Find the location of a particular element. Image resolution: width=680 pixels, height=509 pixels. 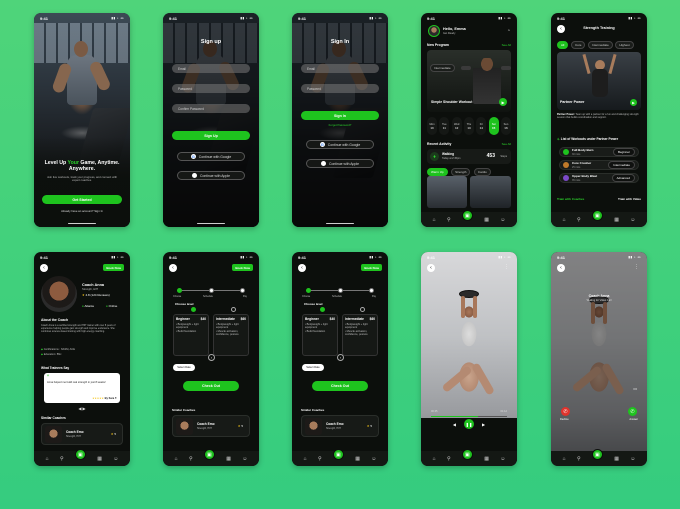

train-with-coaches-tab: Train with Coaches is located at coordinates (570, 199).